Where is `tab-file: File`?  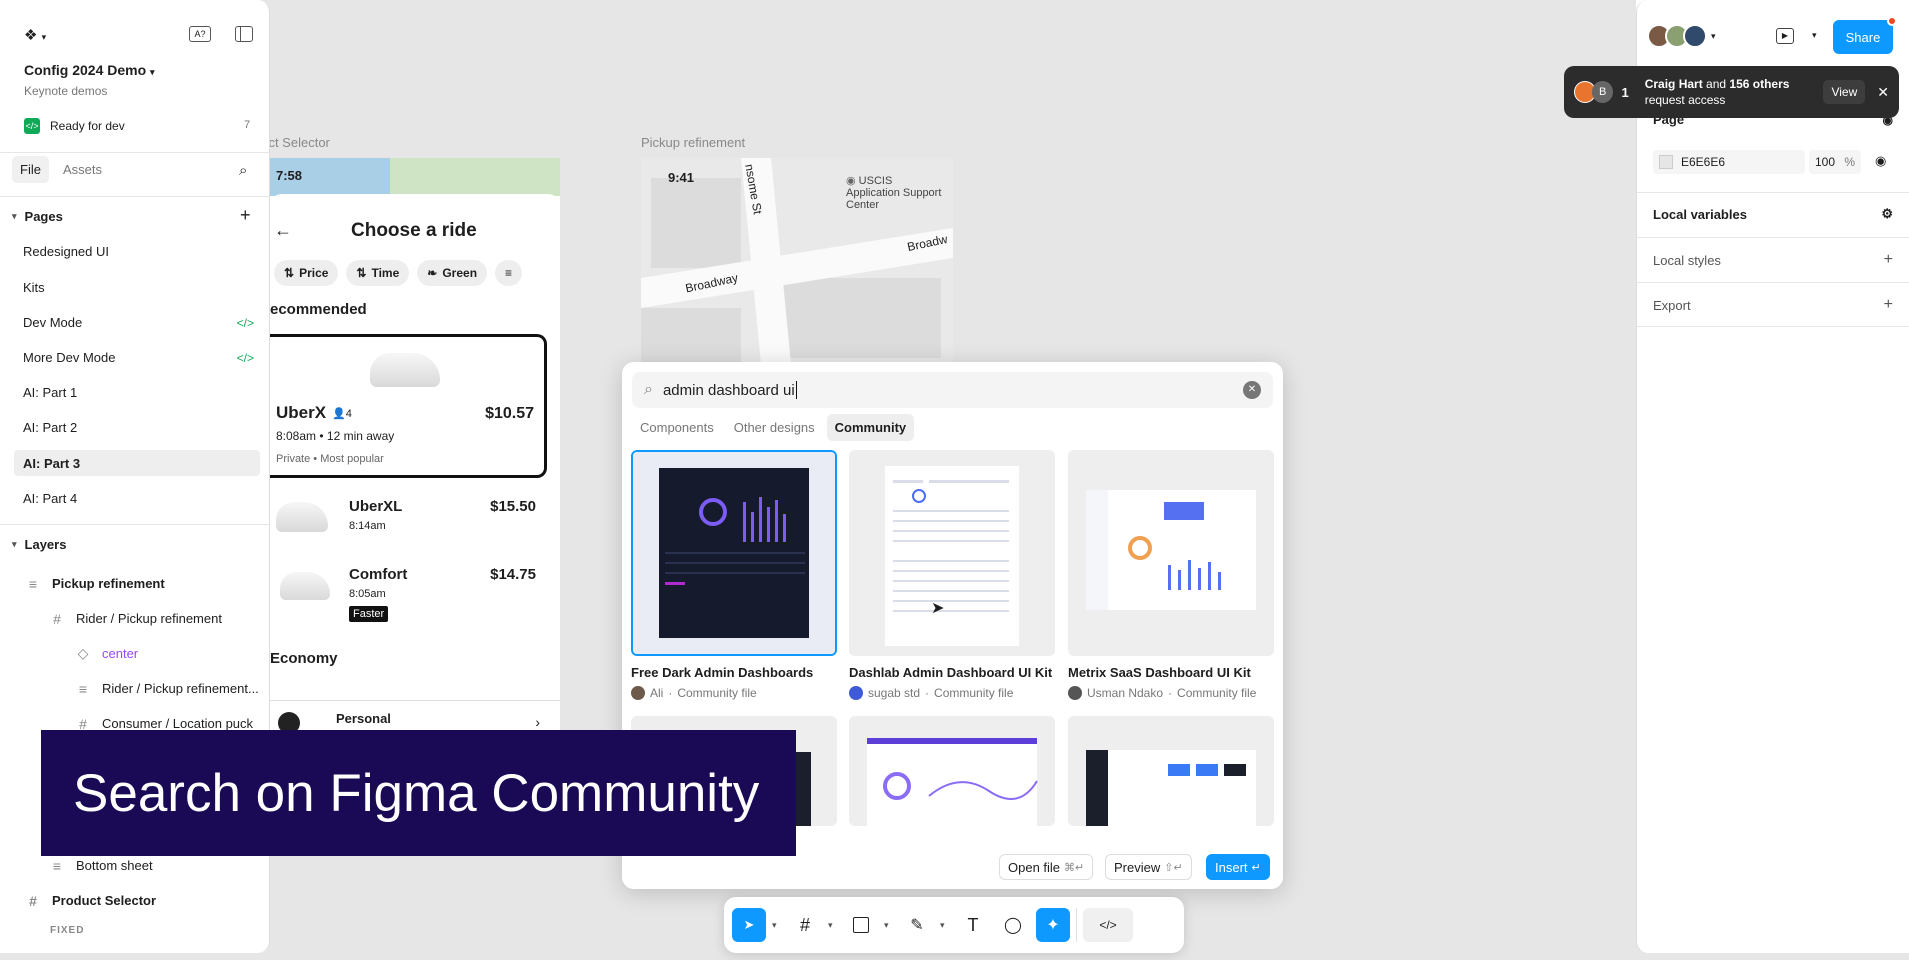
tab-file: File is located at coordinates (30, 169).